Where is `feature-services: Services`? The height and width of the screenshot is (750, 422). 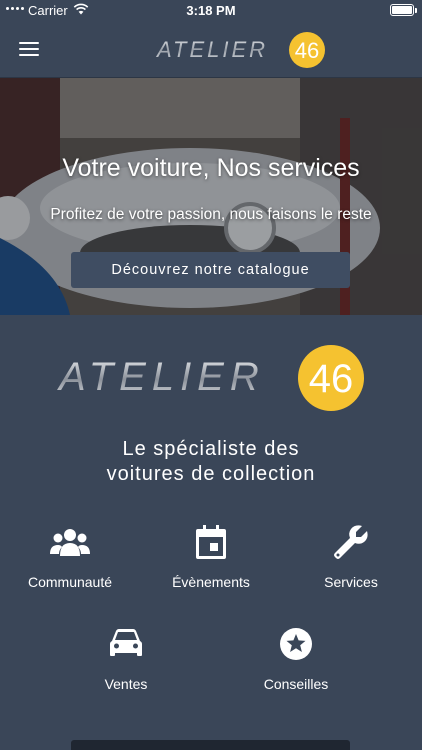
feature-services: Services is located at coordinates (351, 556).